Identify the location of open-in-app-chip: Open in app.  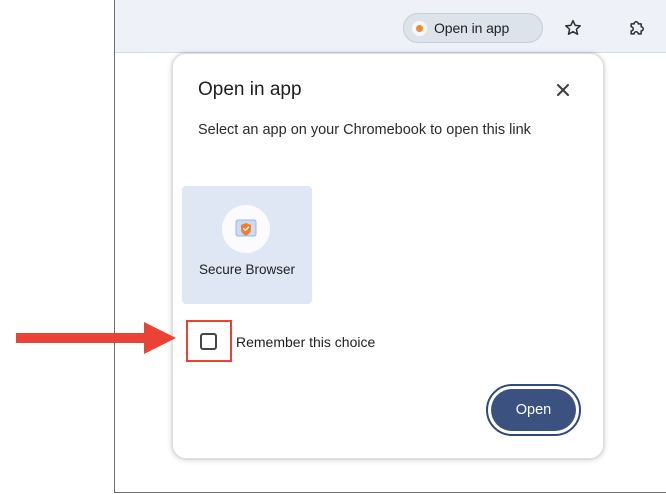
(473, 28).